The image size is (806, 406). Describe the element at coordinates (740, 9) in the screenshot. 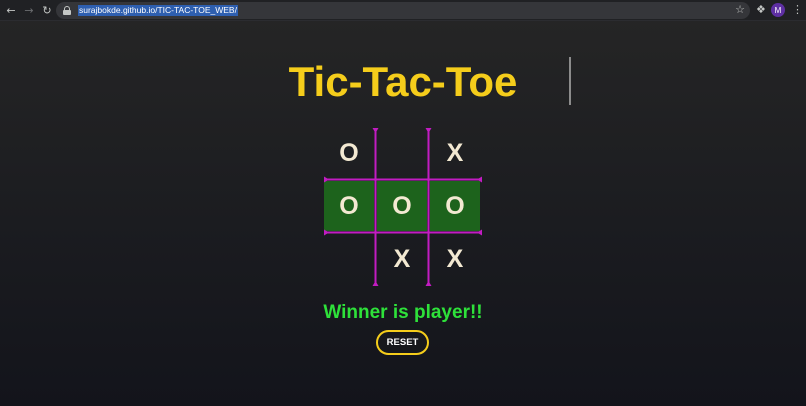

I see `bookmark-star-icon: ☆` at that location.